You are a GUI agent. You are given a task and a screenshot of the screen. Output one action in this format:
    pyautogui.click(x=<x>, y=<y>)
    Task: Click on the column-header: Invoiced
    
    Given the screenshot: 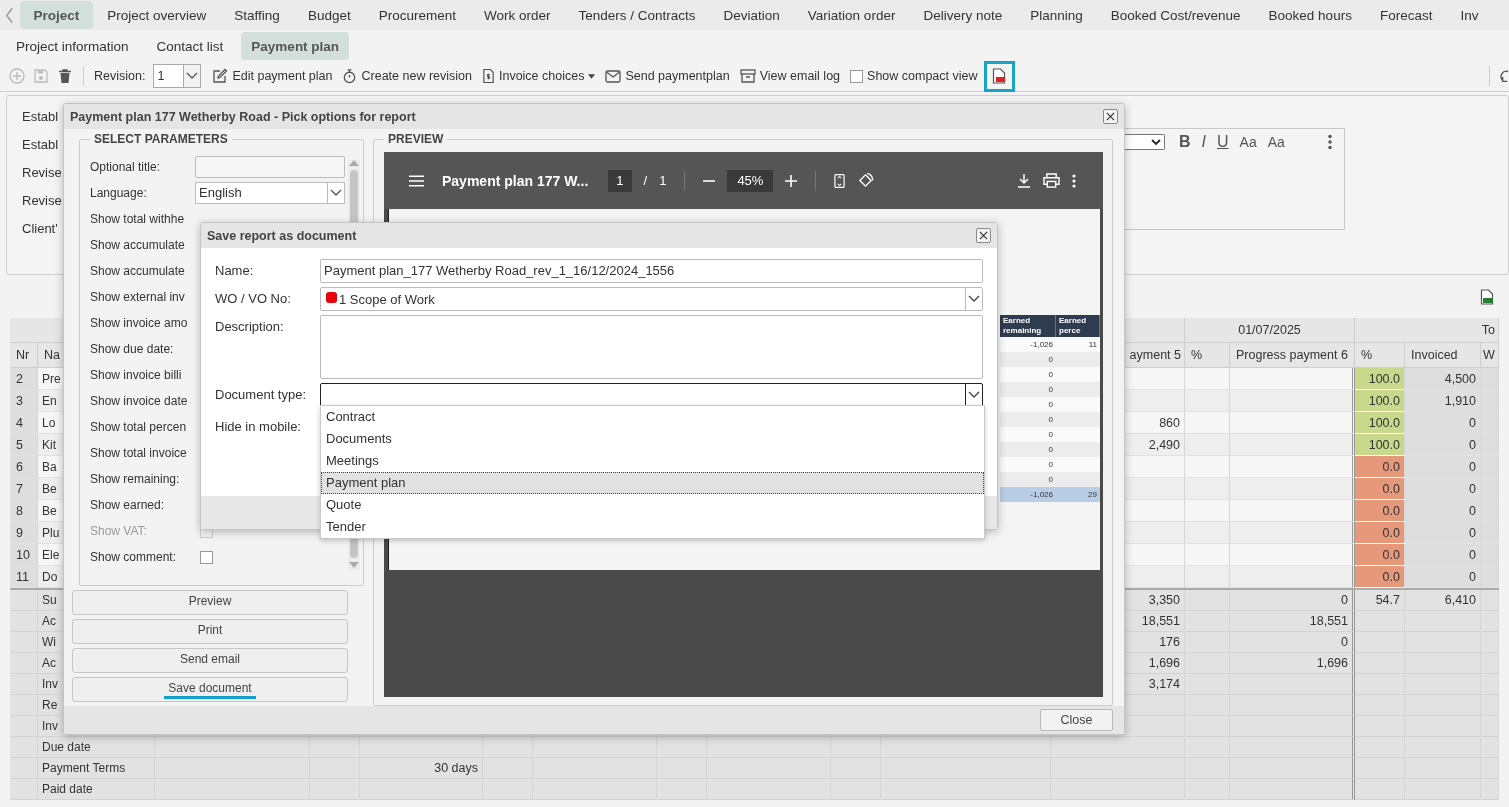 What is the action you would take?
    pyautogui.click(x=1443, y=355)
    